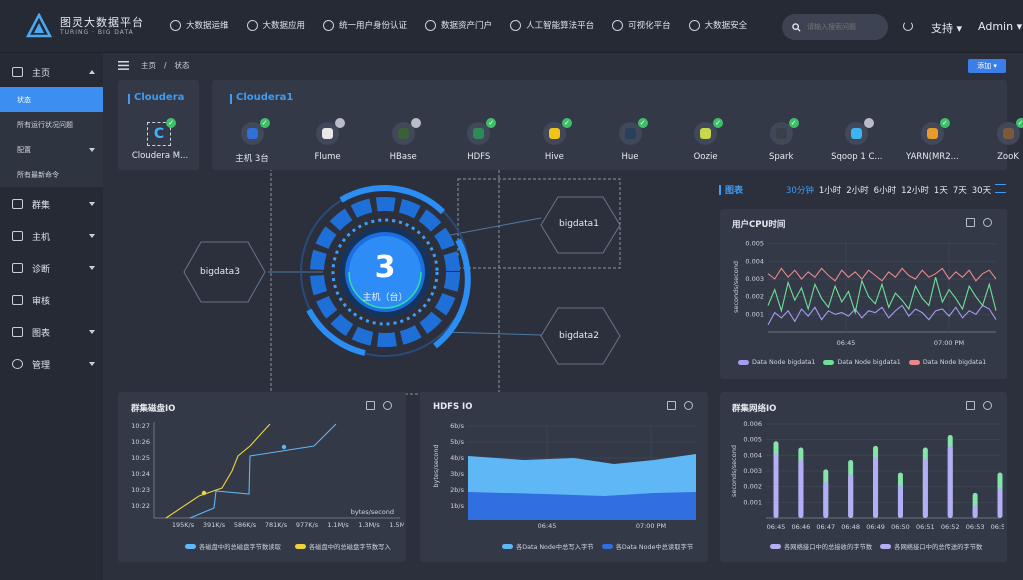 The image size is (1023, 580). I want to click on sidebar-item-admin: 管理, so click(51, 364).